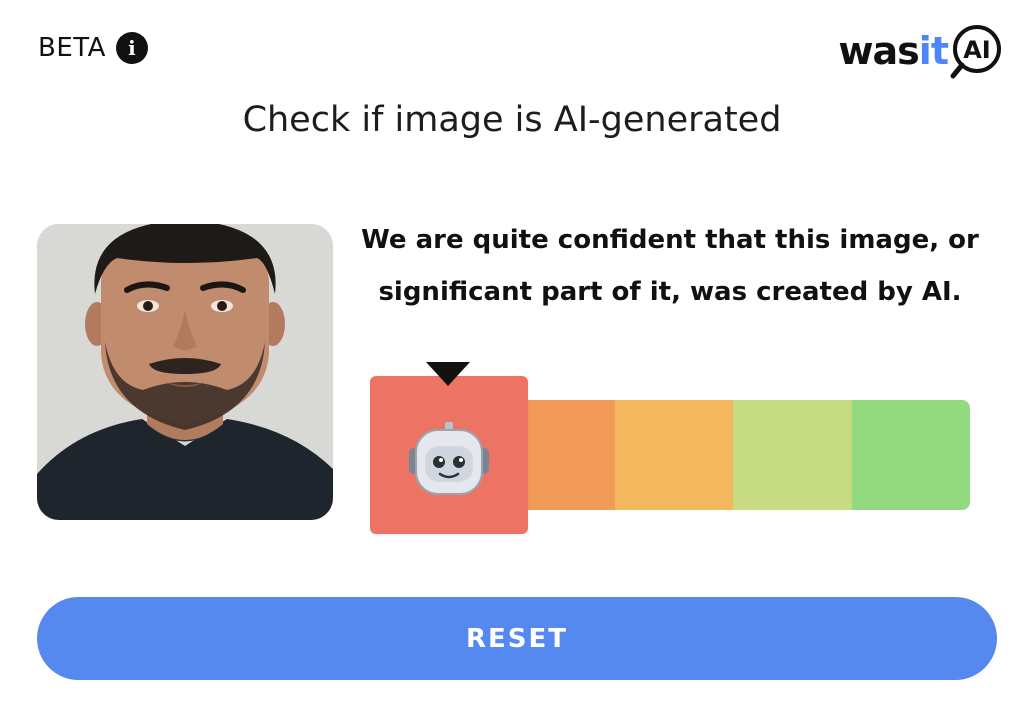  Describe the element at coordinates (72, 48) in the screenshot. I see `beta-label: BETA` at that location.